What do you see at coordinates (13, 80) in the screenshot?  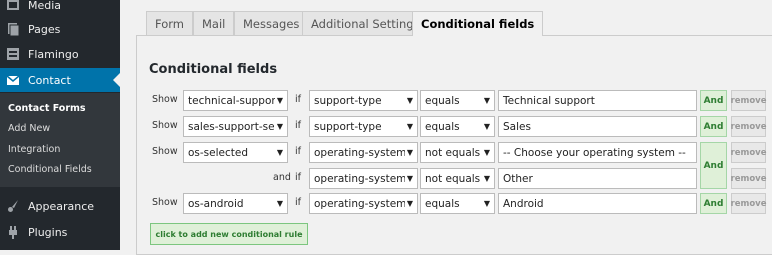 I see `mail-icon` at bounding box center [13, 80].